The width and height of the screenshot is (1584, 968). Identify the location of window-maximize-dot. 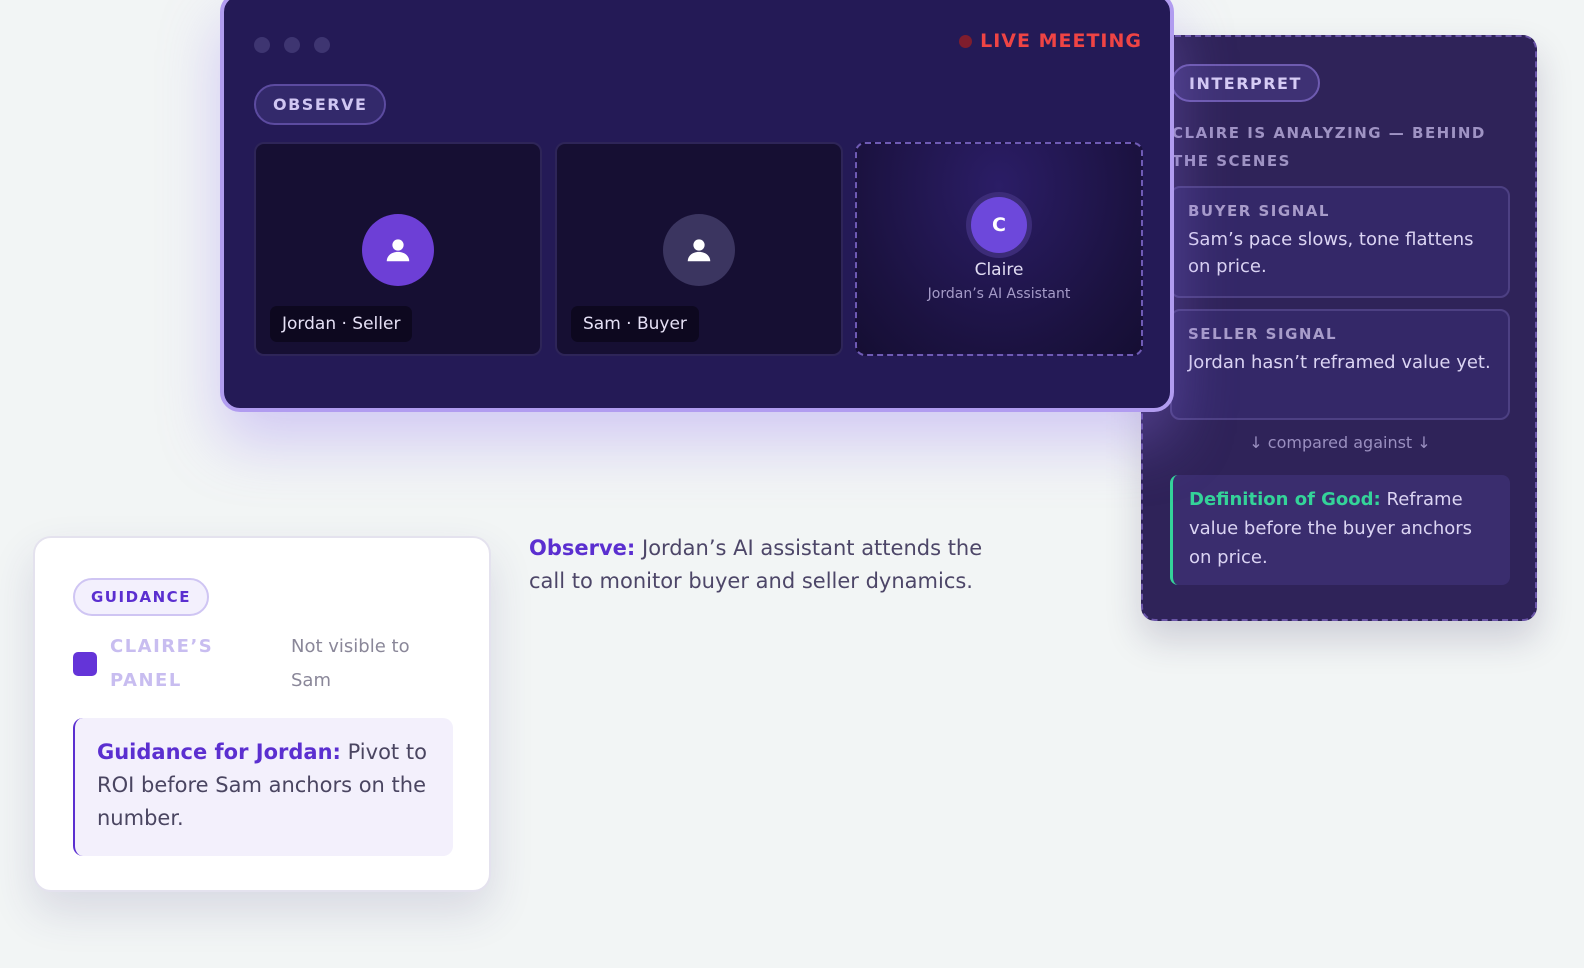
(322, 45).